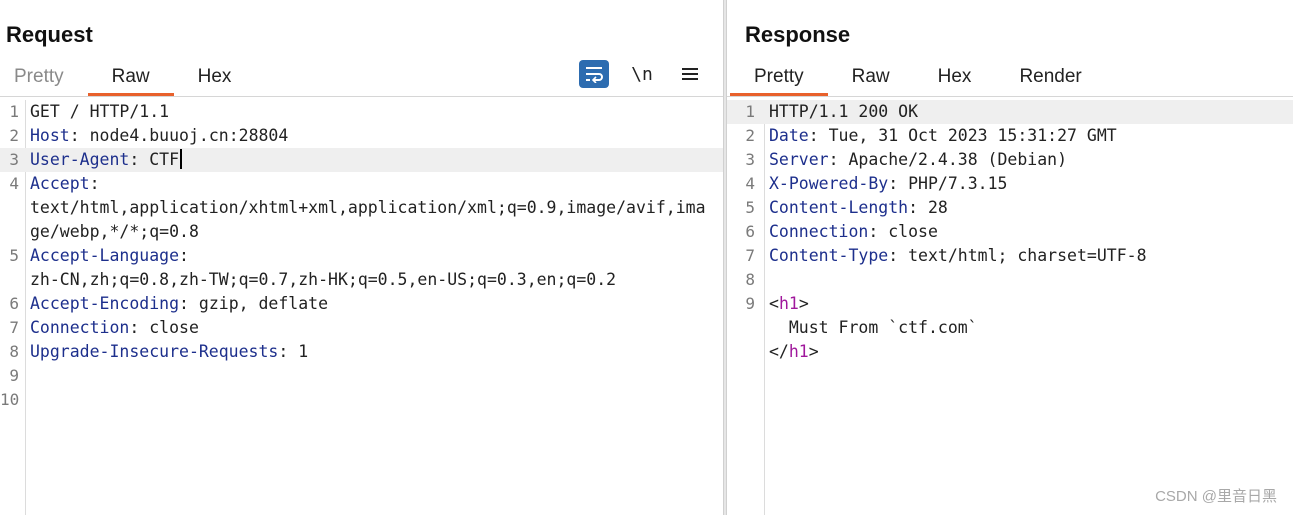 Image resolution: width=1293 pixels, height=515 pixels. I want to click on header-value: 28, so click(937, 207).